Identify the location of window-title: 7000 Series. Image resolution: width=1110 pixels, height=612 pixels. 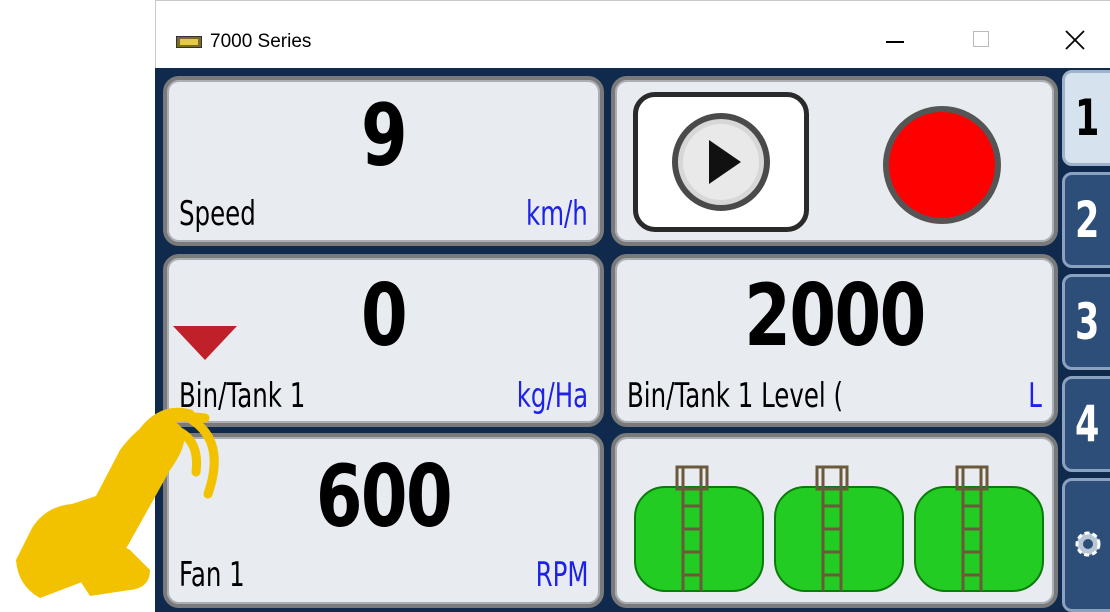
(261, 41).